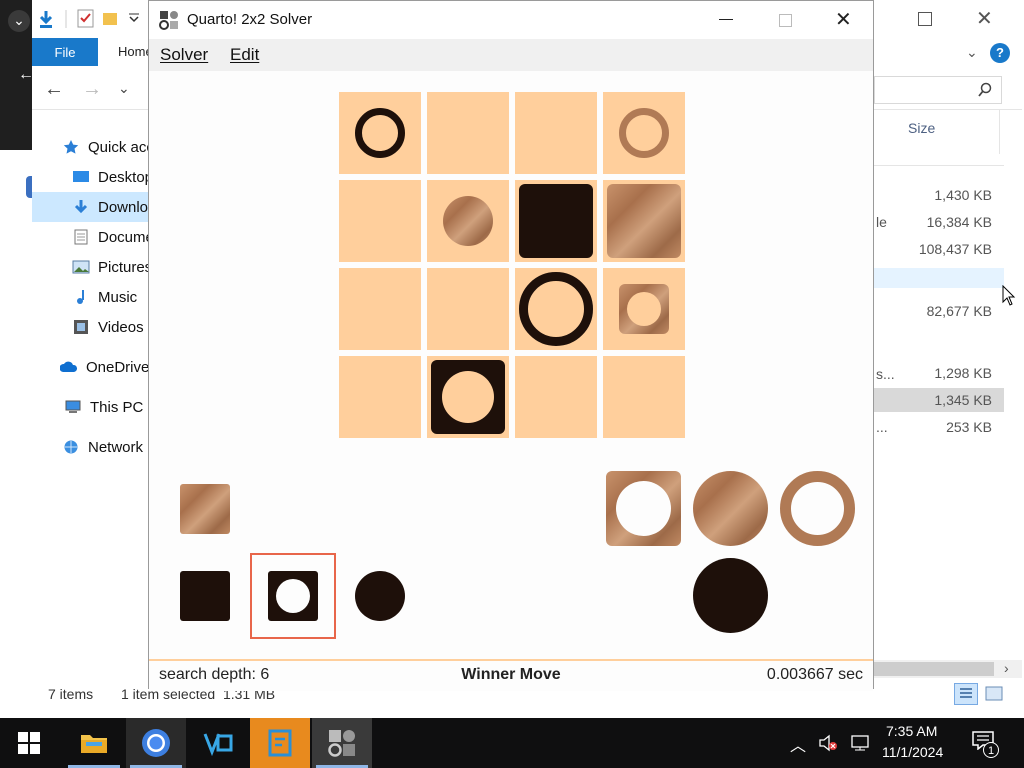 This screenshot has width=1024, height=768. Describe the element at coordinates (244, 55) in the screenshot. I see `menu-edit: Edit` at that location.